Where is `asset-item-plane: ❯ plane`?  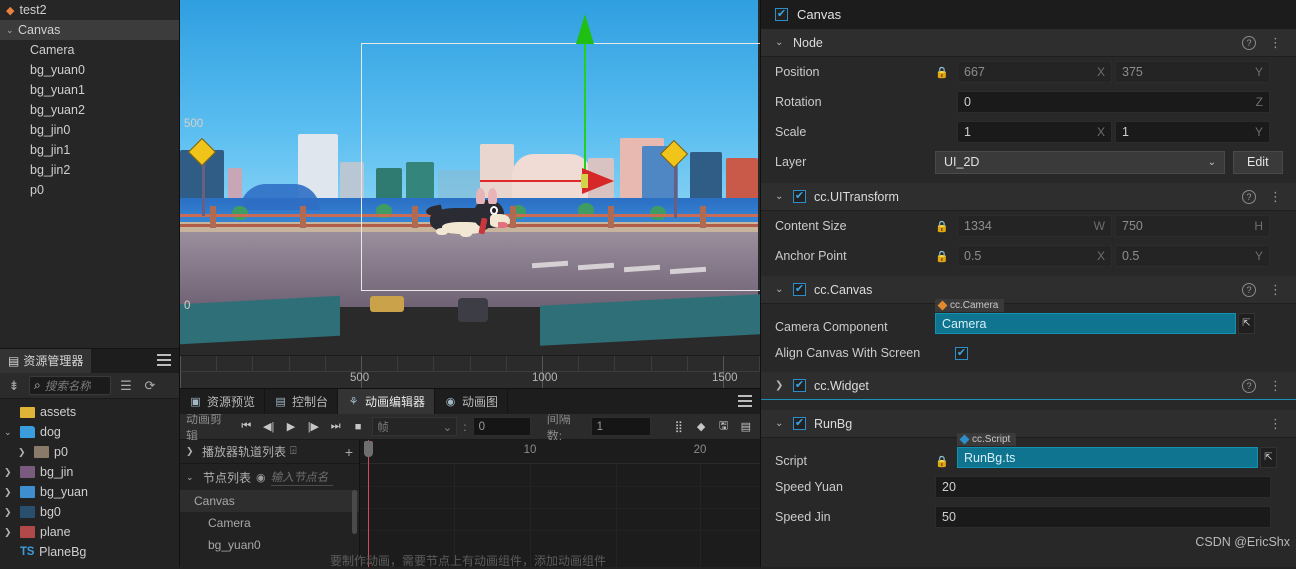 asset-item-plane: ❯ plane is located at coordinates (89, 532).